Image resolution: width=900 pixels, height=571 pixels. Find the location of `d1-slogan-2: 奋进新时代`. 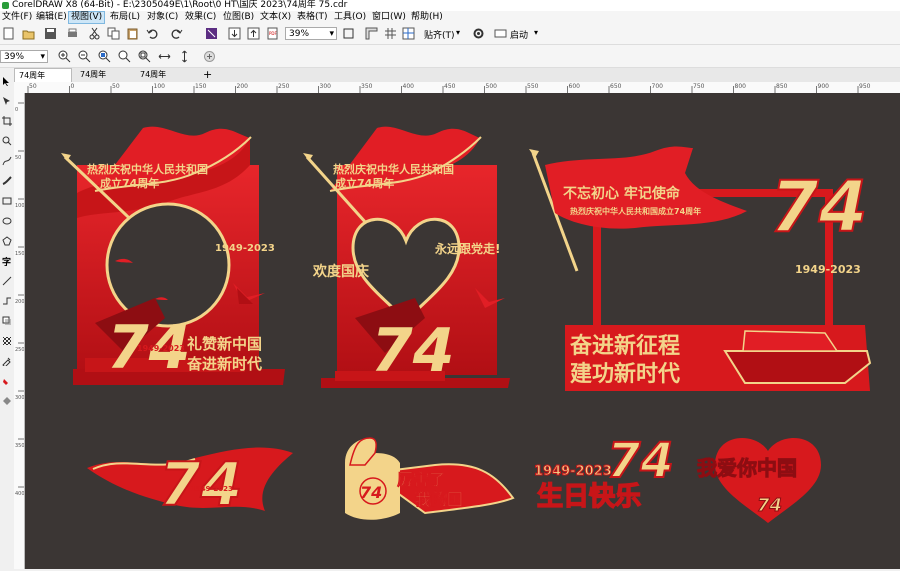

d1-slogan-2: 奋进新时代 is located at coordinates (224, 364).